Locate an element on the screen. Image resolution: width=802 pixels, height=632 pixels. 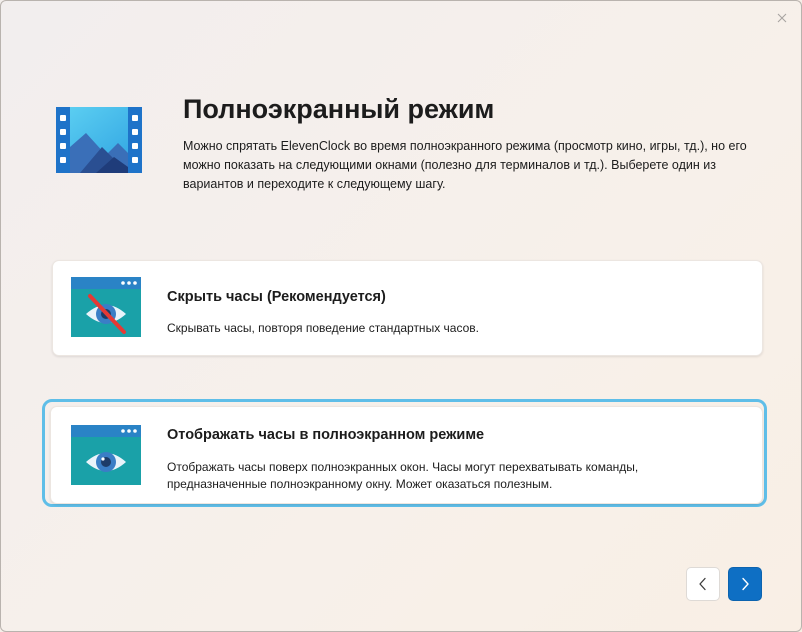
eye-window-icon is located at coordinates (106, 455).